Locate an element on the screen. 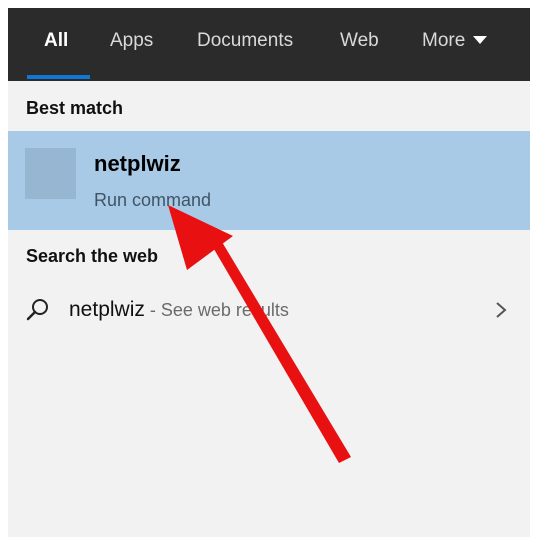 This screenshot has width=535, height=542. chevron-right-icon is located at coordinates (501, 310).